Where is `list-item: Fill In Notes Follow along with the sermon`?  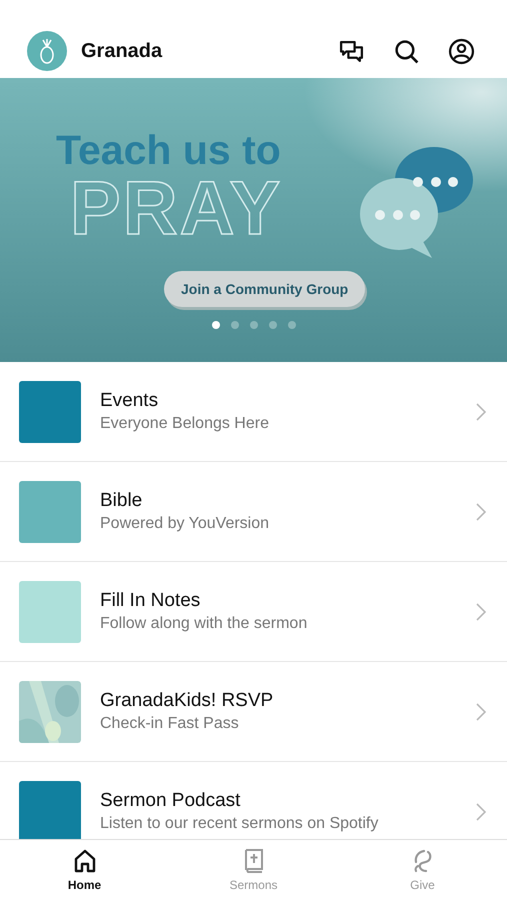 list-item: Fill In Notes Follow along with the sermon is located at coordinates (253, 612).